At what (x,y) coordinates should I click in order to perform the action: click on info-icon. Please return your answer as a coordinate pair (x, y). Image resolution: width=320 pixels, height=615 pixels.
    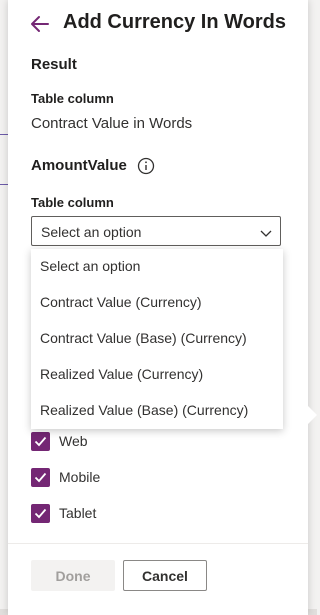
    Looking at the image, I should click on (146, 166).